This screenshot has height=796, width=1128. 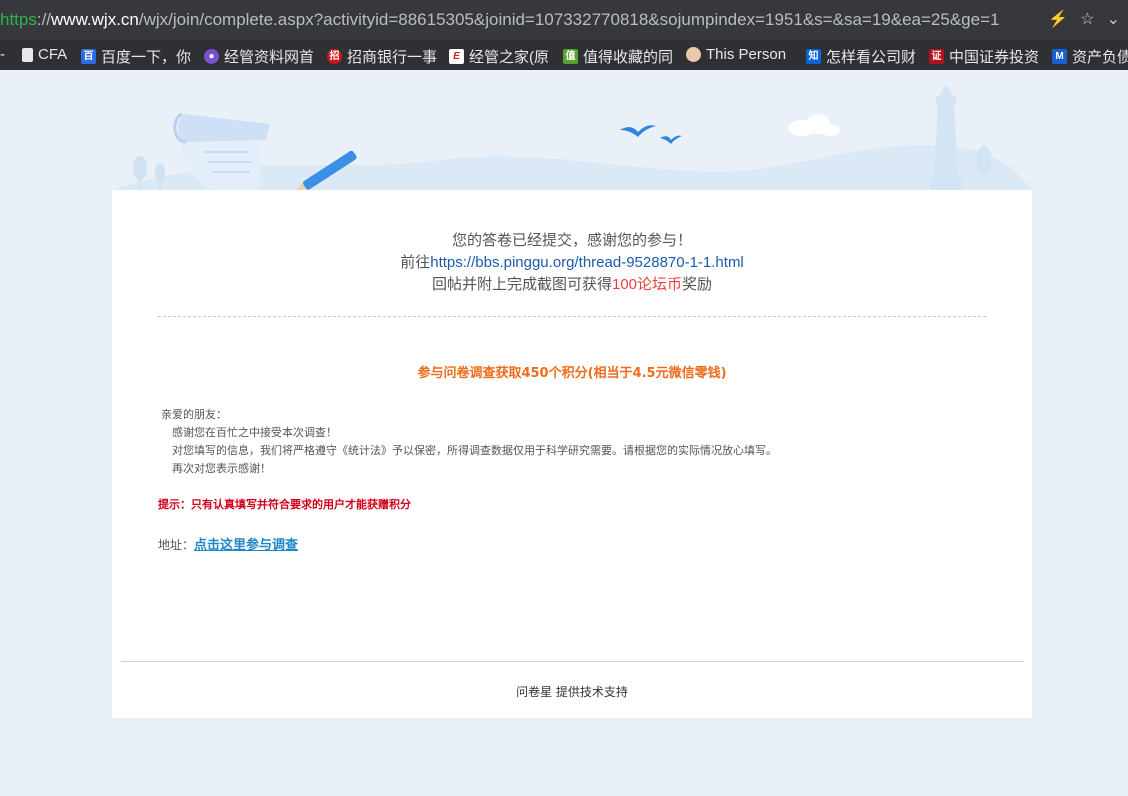 What do you see at coordinates (509, 57) in the screenshot?
I see `bookmark-label: 经管之家(原` at bounding box center [509, 57].